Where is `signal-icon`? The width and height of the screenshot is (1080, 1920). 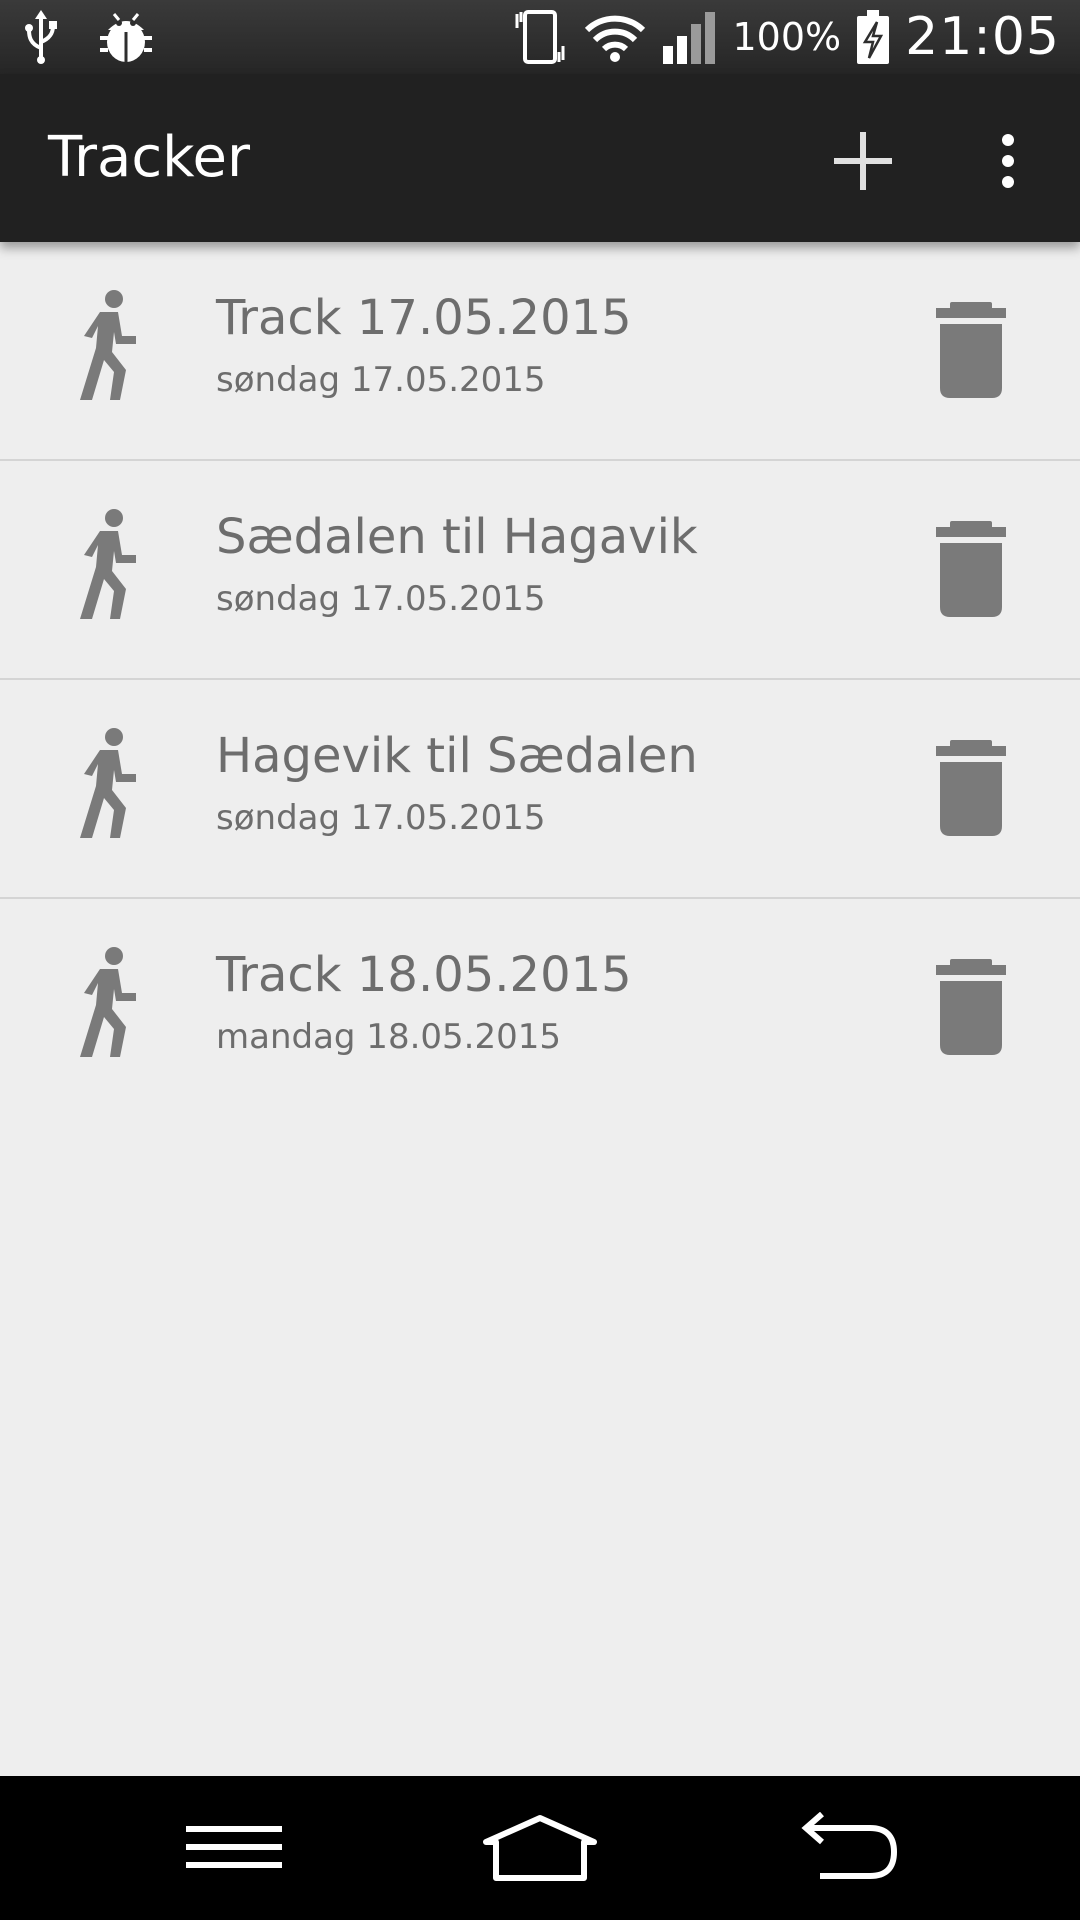 signal-icon is located at coordinates (690, 37).